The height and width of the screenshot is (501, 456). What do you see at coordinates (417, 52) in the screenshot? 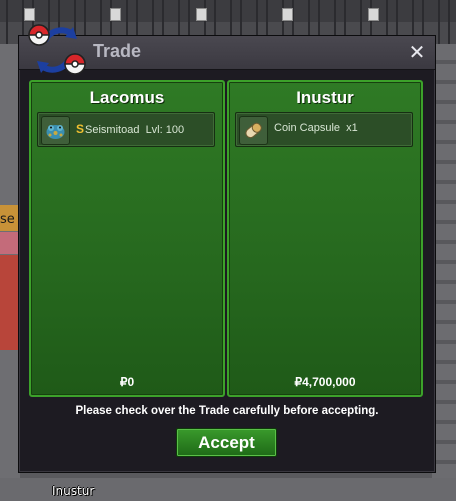
I see `close-button: ✕` at bounding box center [417, 52].